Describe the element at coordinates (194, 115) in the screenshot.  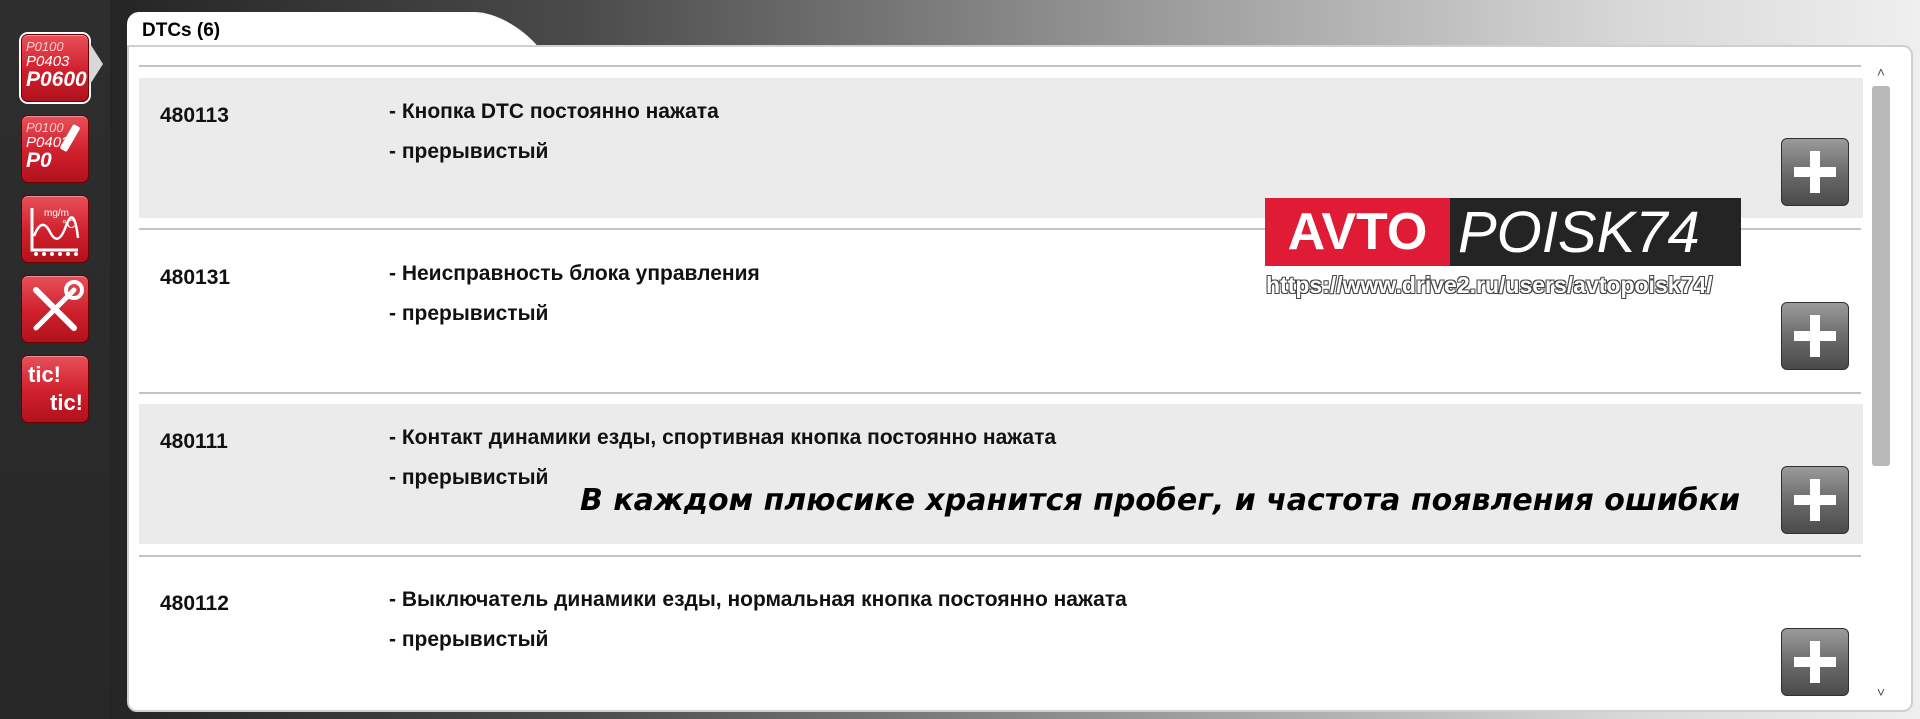
I see `dtc-code: 480113` at that location.